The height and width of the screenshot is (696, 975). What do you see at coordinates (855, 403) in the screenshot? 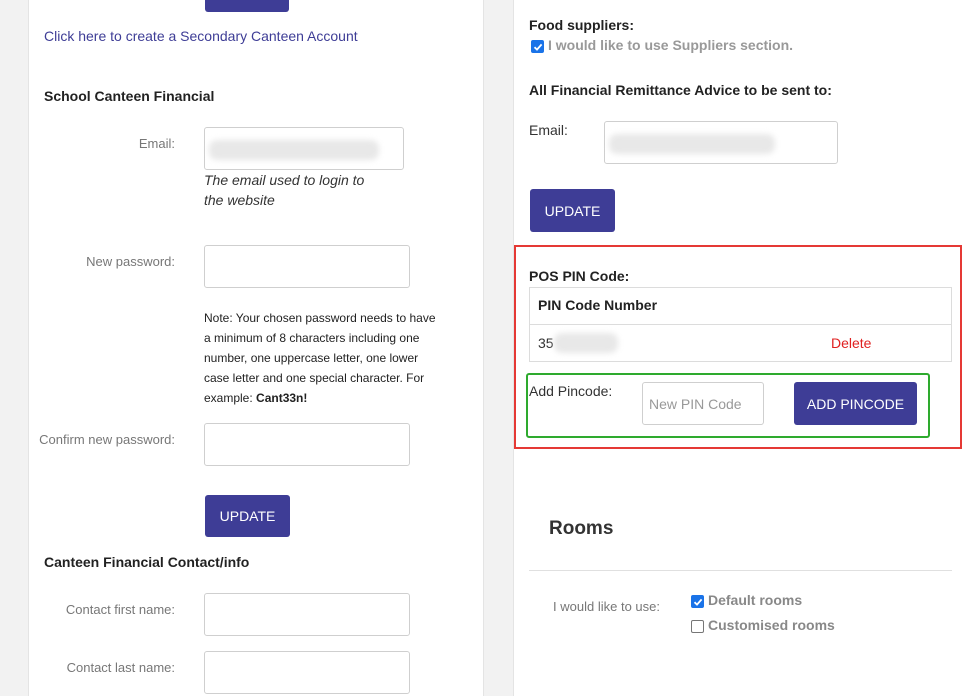
I see `add-pincode-button: ADD PINCODE` at bounding box center [855, 403].